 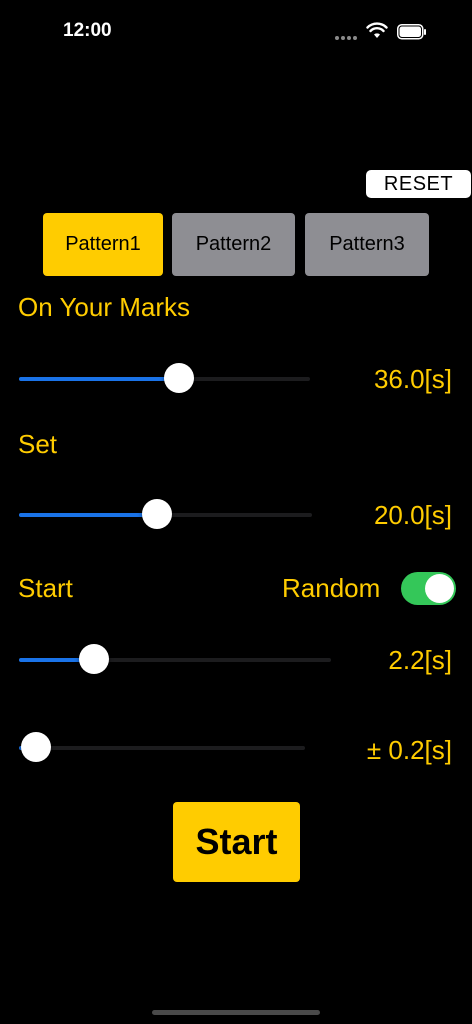 What do you see at coordinates (418, 184) in the screenshot?
I see `reset-button: RESET` at bounding box center [418, 184].